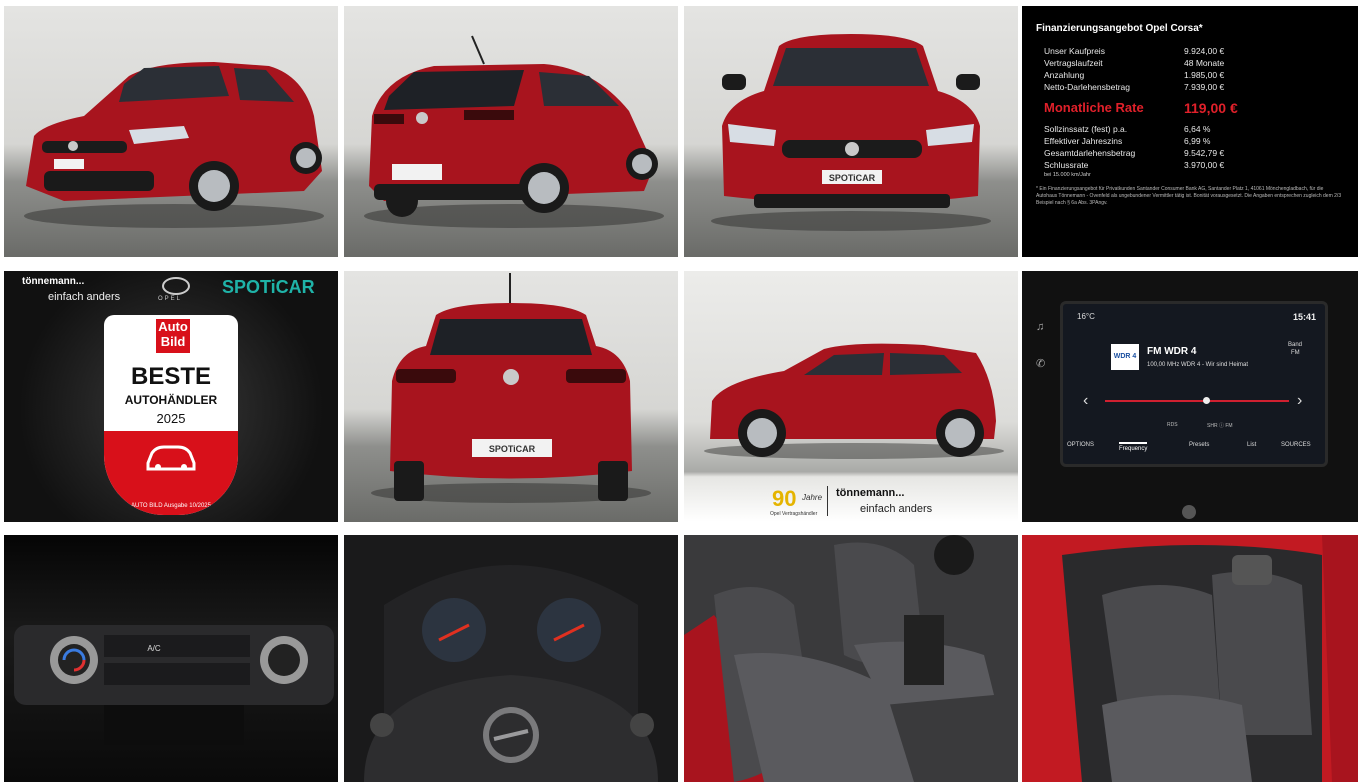 The width and height of the screenshot is (1362, 782). I want to click on hd-label: SHR ⓘ FM, so click(1220, 426).